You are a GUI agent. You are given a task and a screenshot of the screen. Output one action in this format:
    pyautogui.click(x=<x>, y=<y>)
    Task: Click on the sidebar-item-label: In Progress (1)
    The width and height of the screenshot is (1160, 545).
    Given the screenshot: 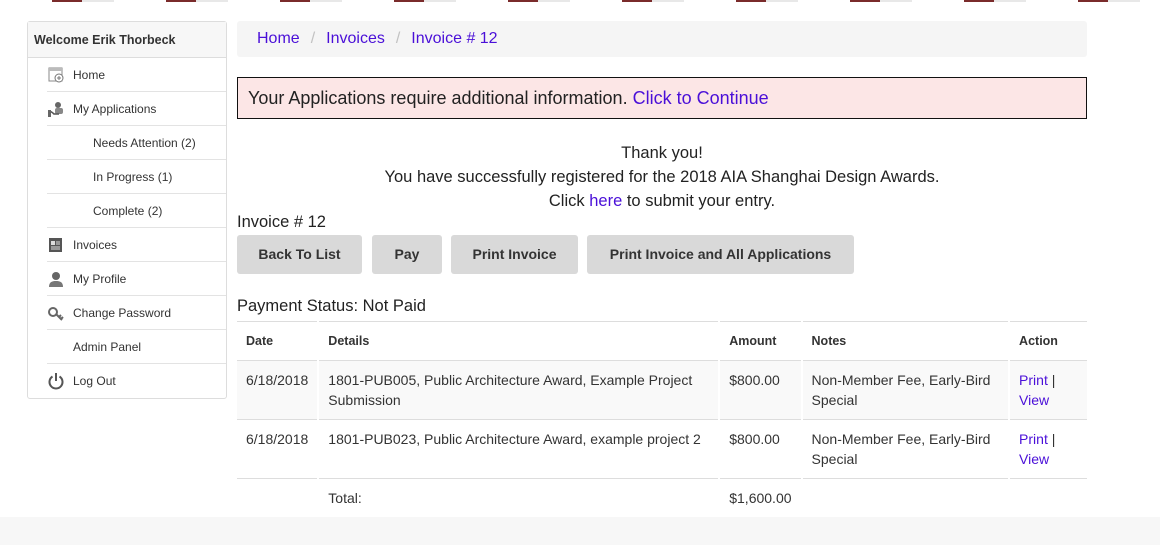 What is the action you would take?
    pyautogui.click(x=133, y=177)
    